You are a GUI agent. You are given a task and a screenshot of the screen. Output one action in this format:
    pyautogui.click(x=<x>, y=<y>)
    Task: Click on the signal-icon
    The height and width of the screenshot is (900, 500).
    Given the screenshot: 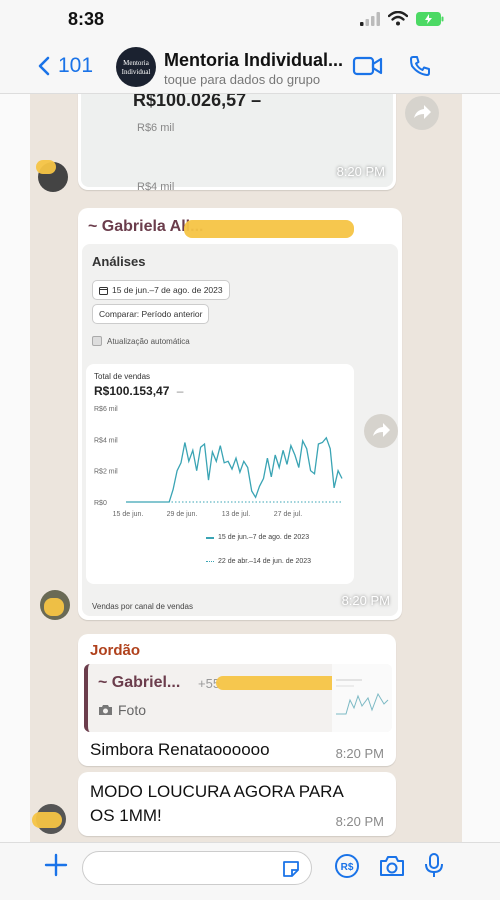 What is the action you would take?
    pyautogui.click(x=370, y=18)
    